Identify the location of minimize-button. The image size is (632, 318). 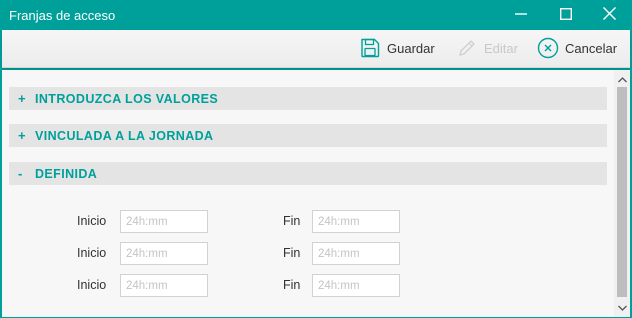
(521, 15).